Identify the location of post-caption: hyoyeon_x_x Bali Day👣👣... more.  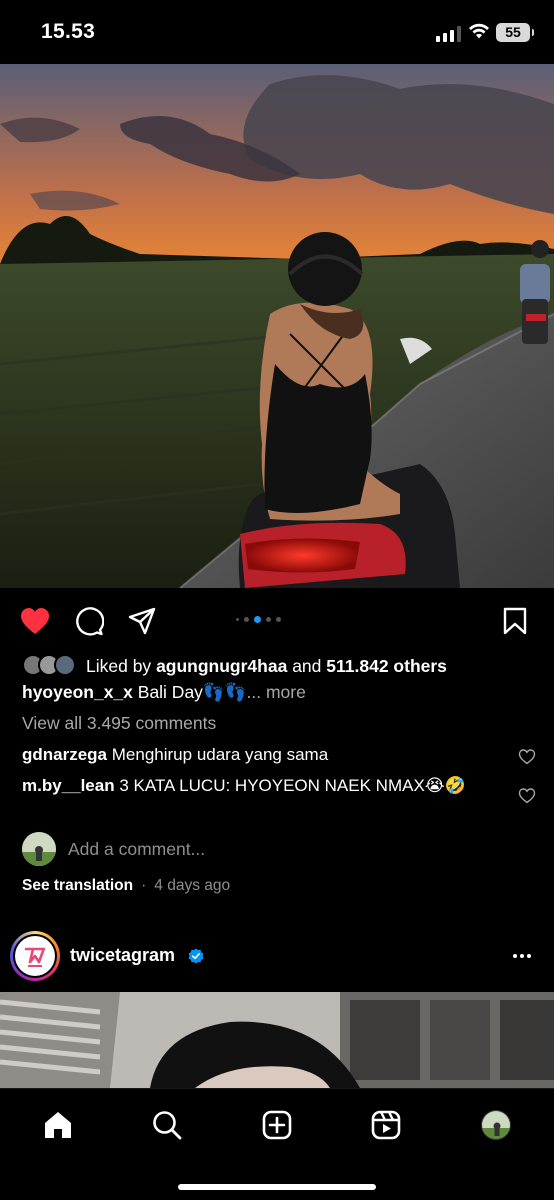
(164, 692).